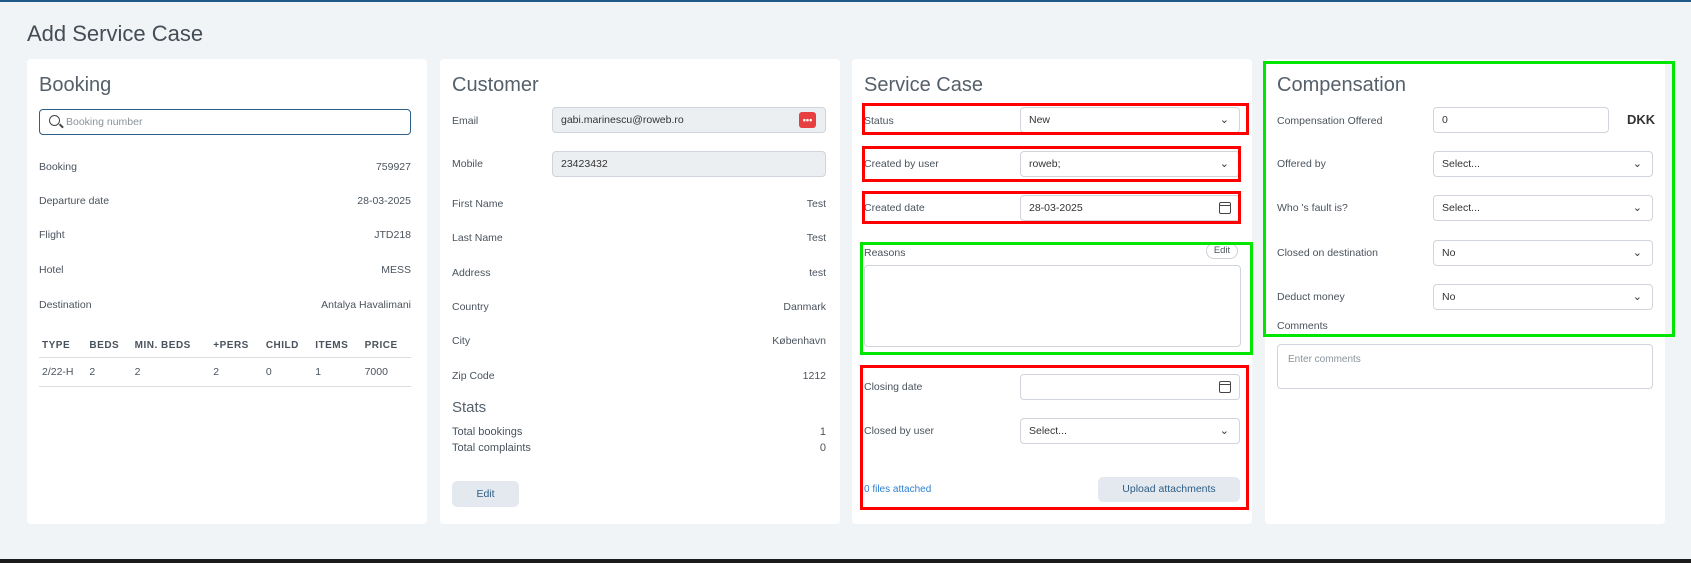  I want to click on highlight-reasons, so click(1056, 298).